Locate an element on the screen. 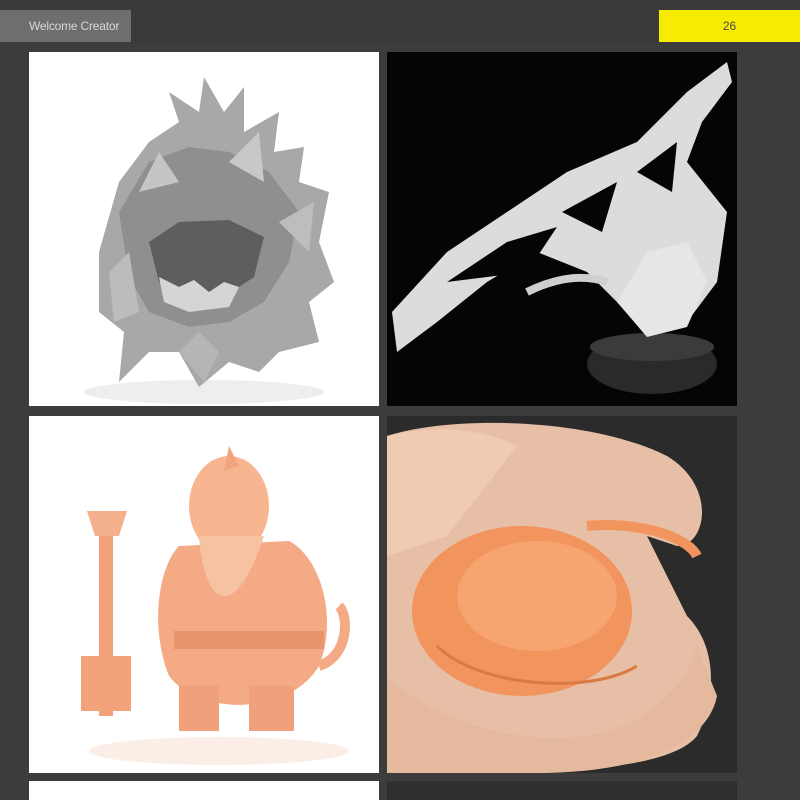  page-number-badge: 26 is located at coordinates (729, 26).